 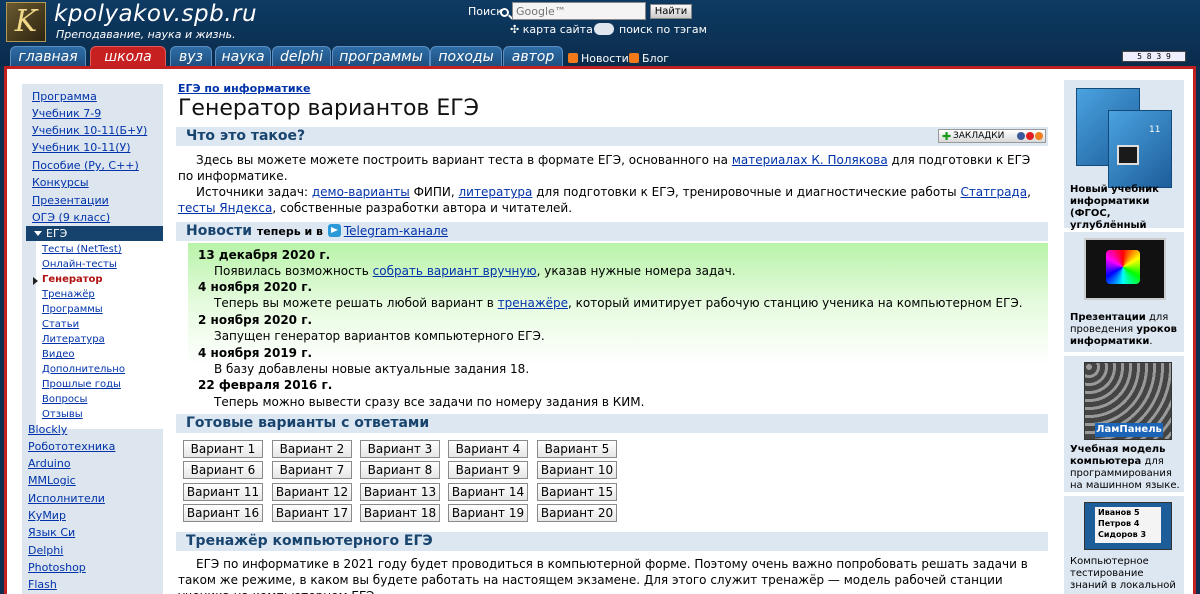 What do you see at coordinates (488, 449) in the screenshot?
I see `variant-4-button: Вариант 4` at bounding box center [488, 449].